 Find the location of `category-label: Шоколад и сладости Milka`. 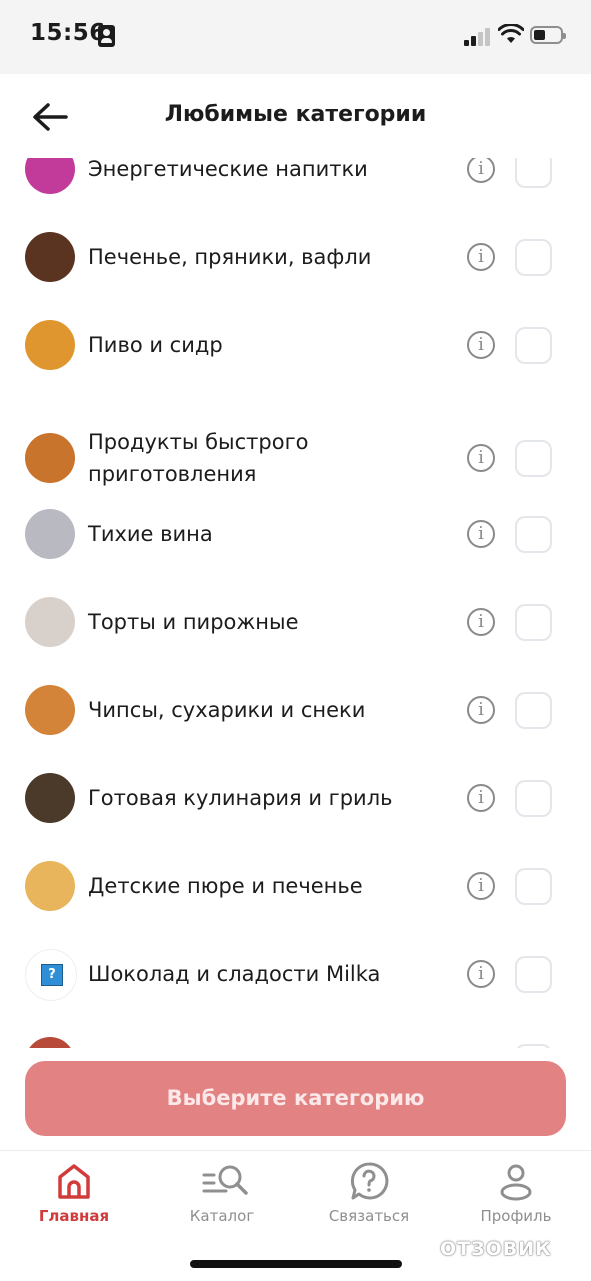

category-label: Шоколад и сладости Milka is located at coordinates (234, 974).